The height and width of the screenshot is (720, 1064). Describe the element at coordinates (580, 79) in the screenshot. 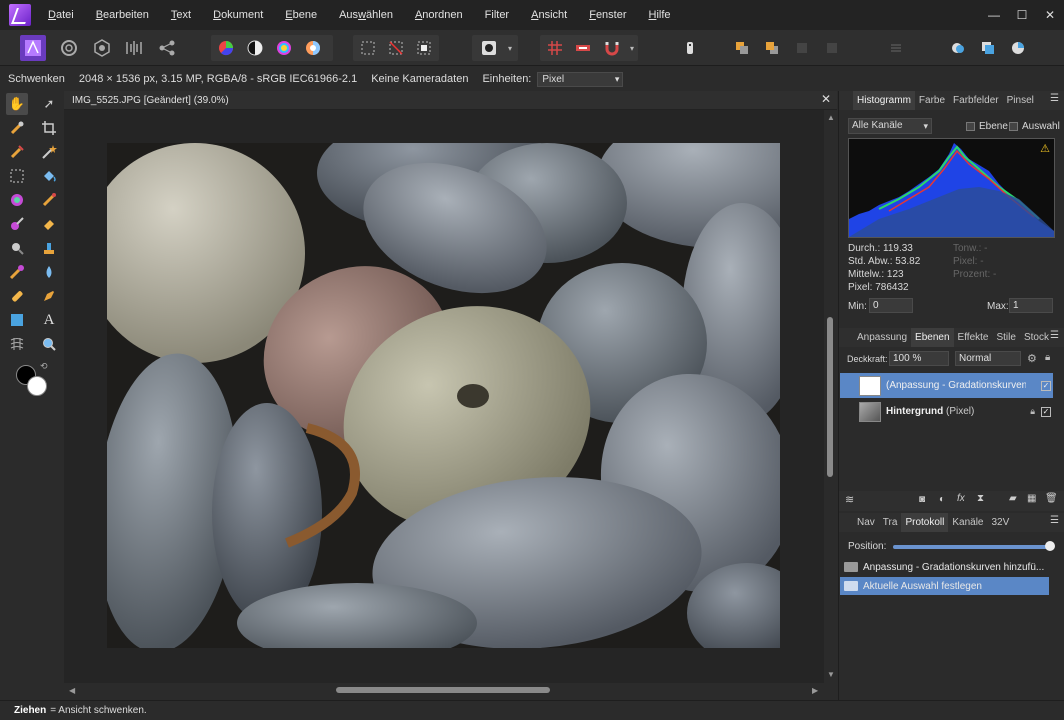

I see `units-select: Pixel` at that location.